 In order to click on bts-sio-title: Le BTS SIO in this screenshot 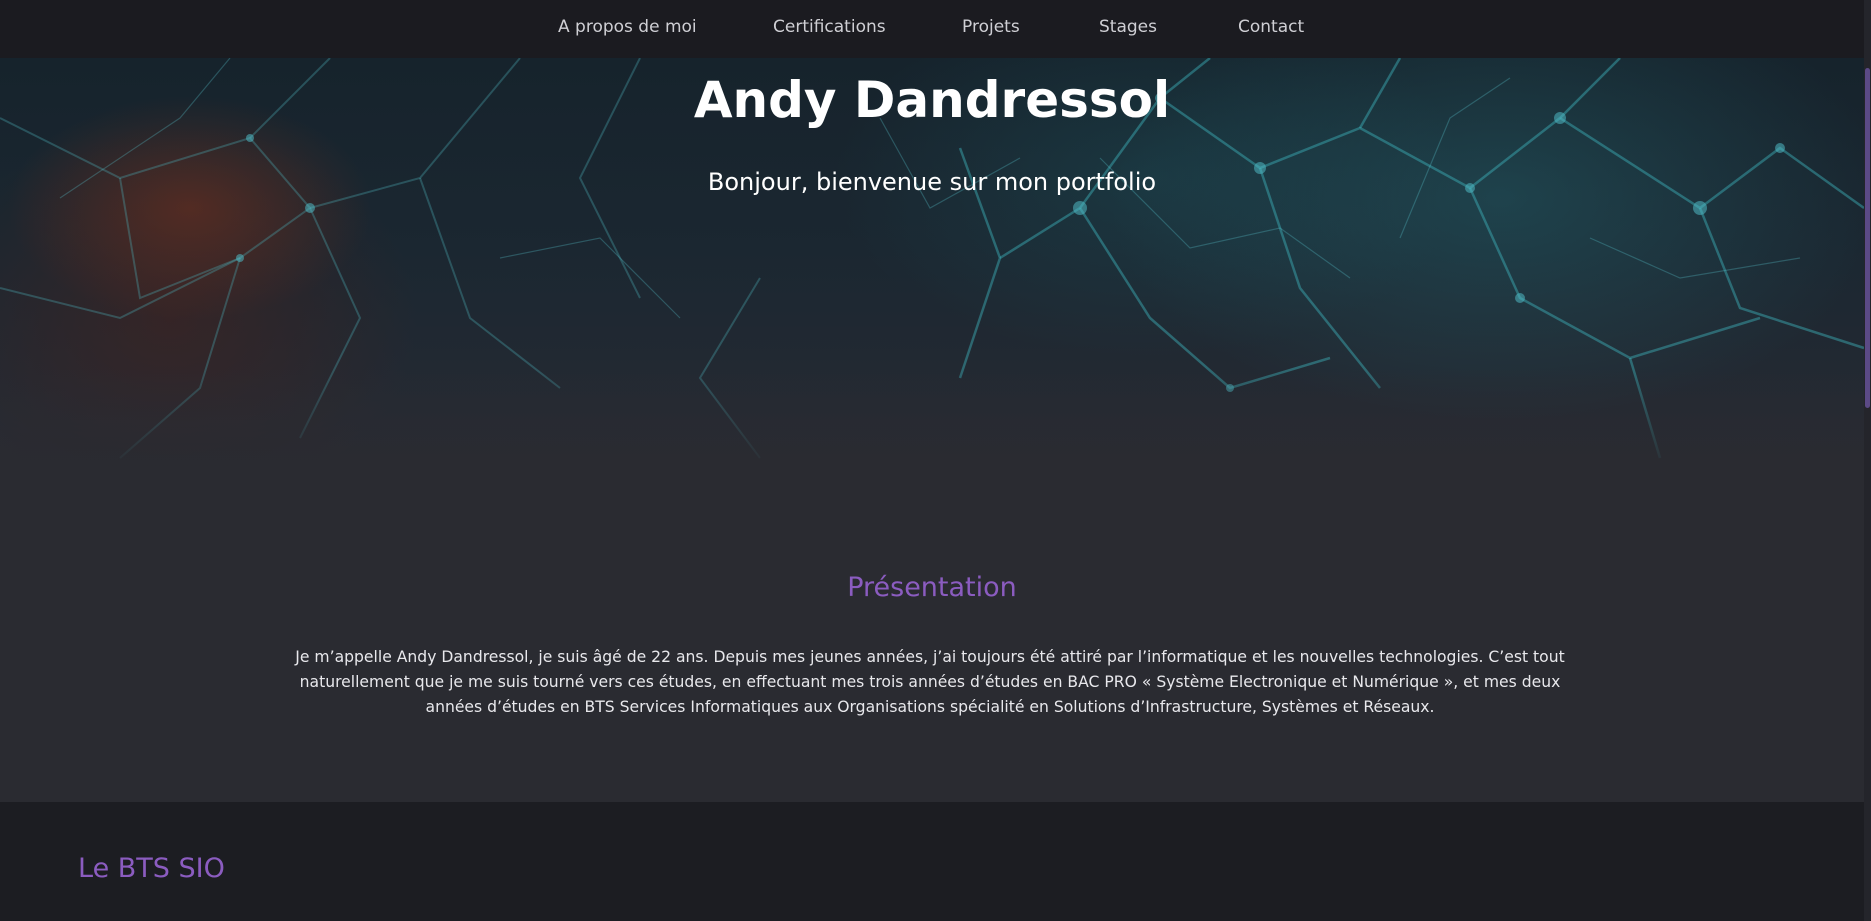, I will do `click(151, 868)`.